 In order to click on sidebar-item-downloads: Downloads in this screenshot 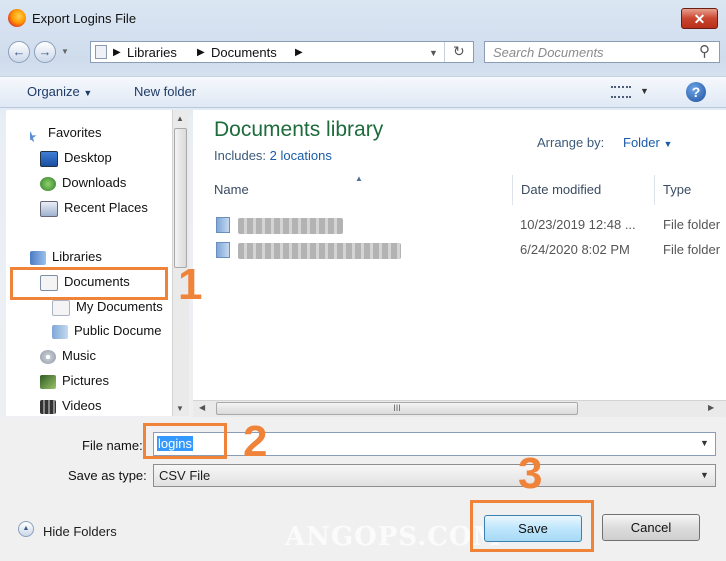, I will do `click(83, 183)`.